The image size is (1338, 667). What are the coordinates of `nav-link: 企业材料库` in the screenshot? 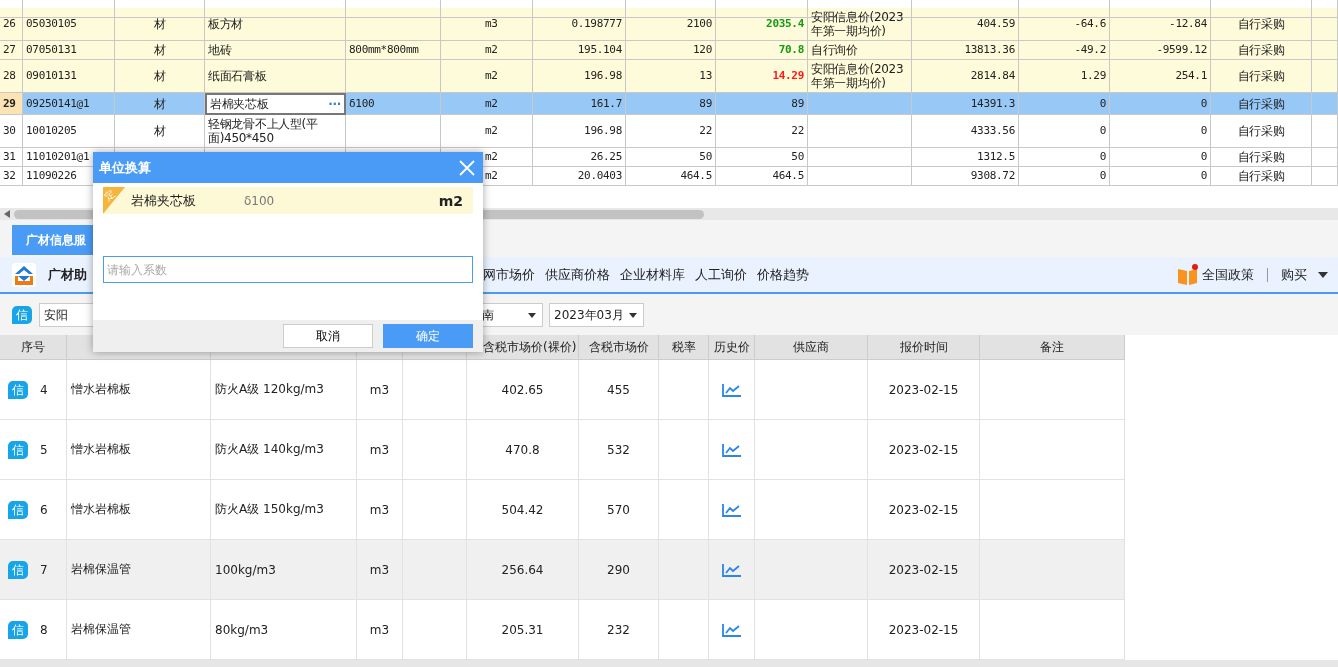 It's located at (652, 274).